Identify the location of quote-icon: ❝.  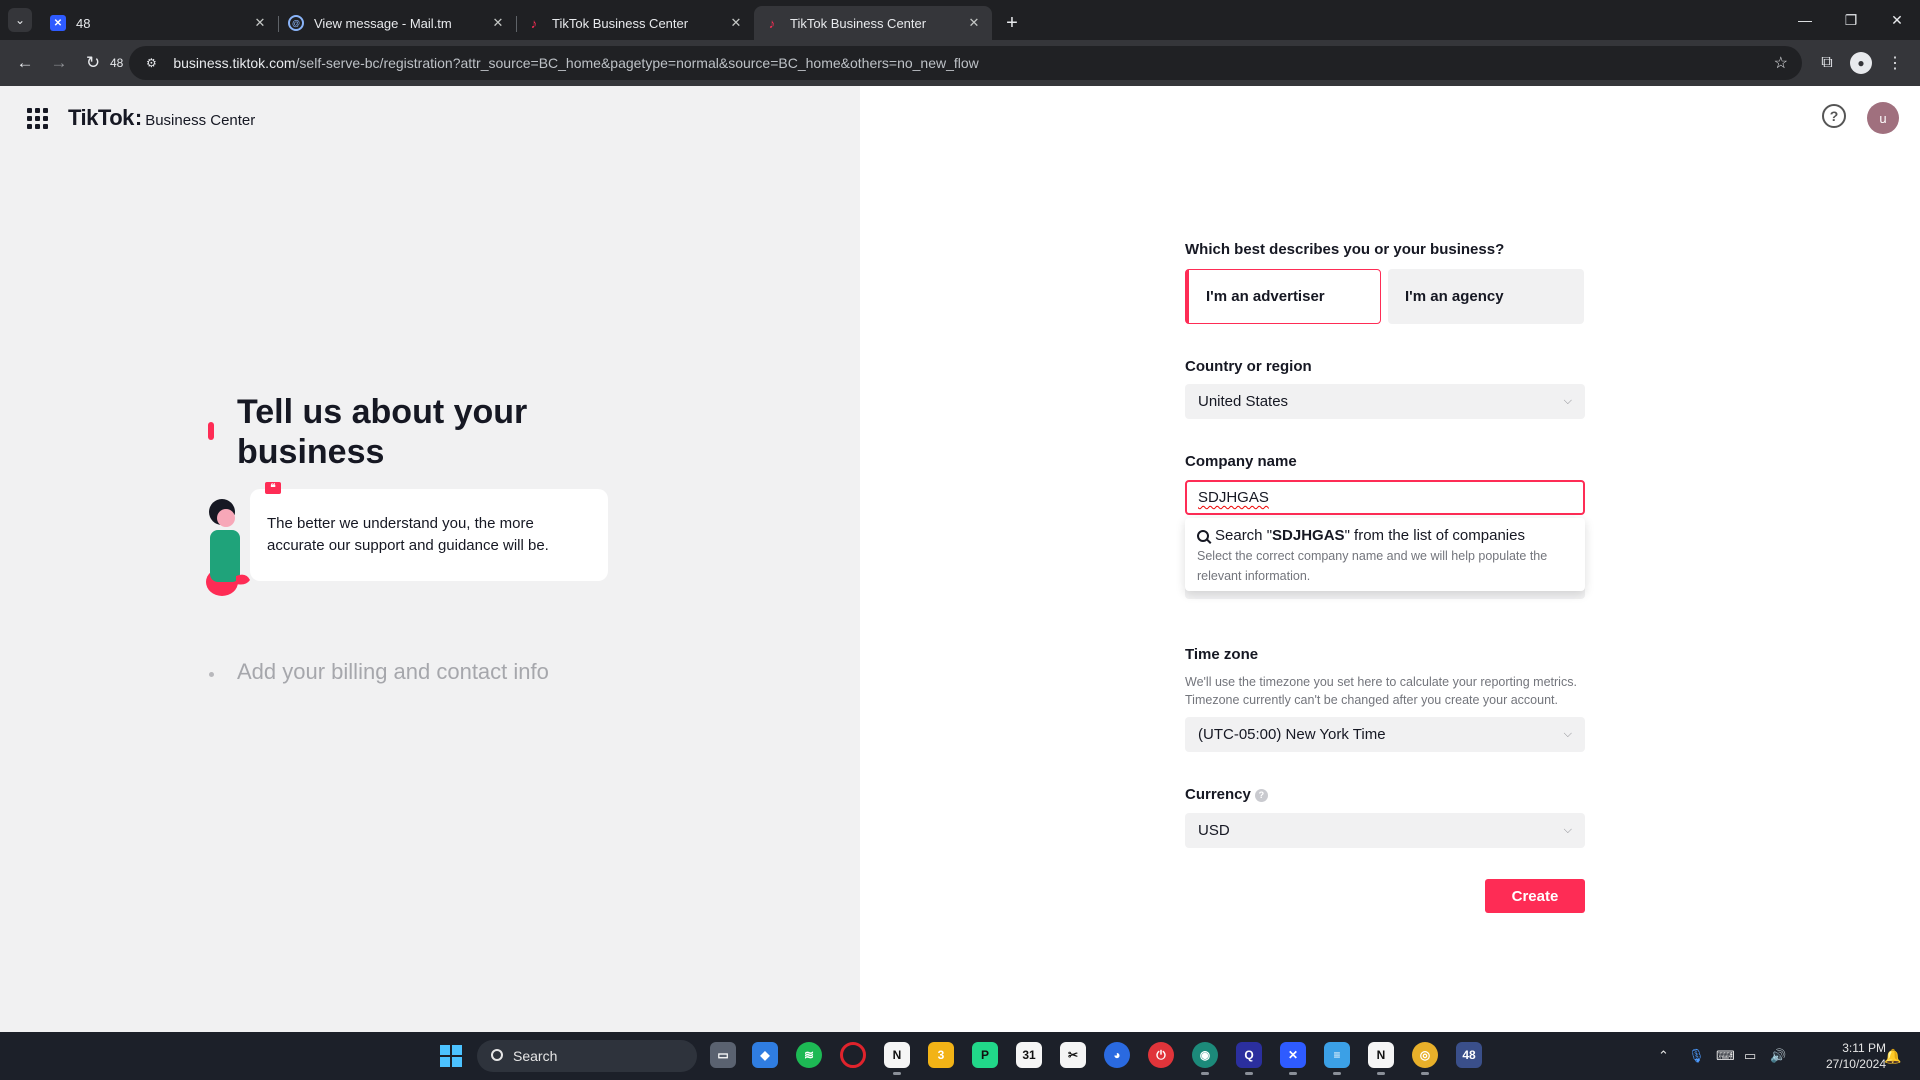
(273, 488).